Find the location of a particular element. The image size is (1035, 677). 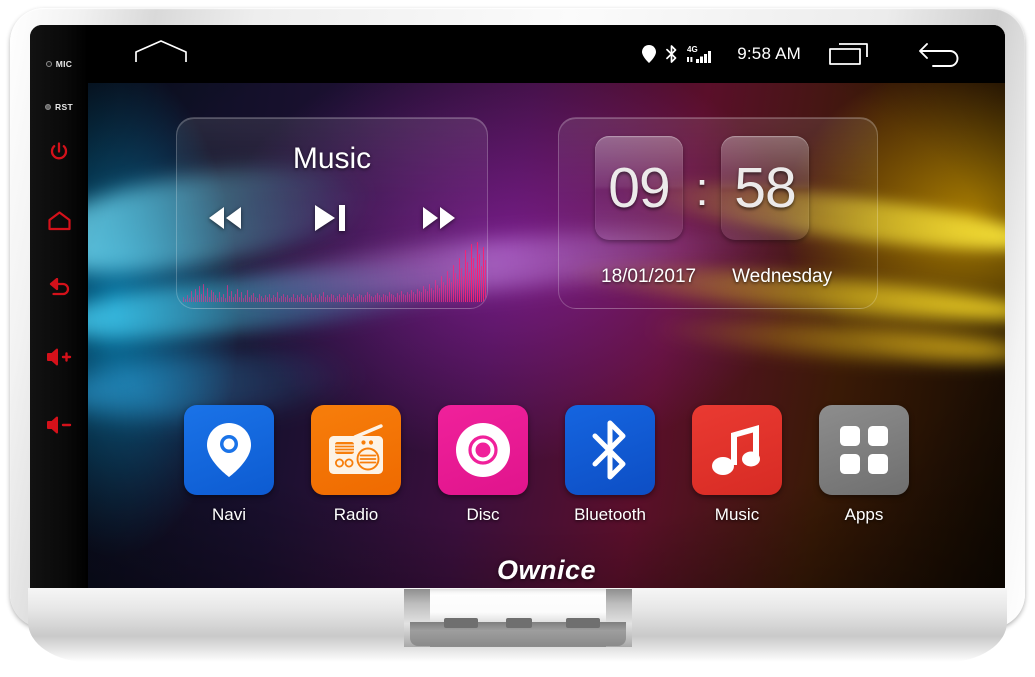

clock-widget: 09 : 58 18/01/2017 Wednesday is located at coordinates (718, 213).